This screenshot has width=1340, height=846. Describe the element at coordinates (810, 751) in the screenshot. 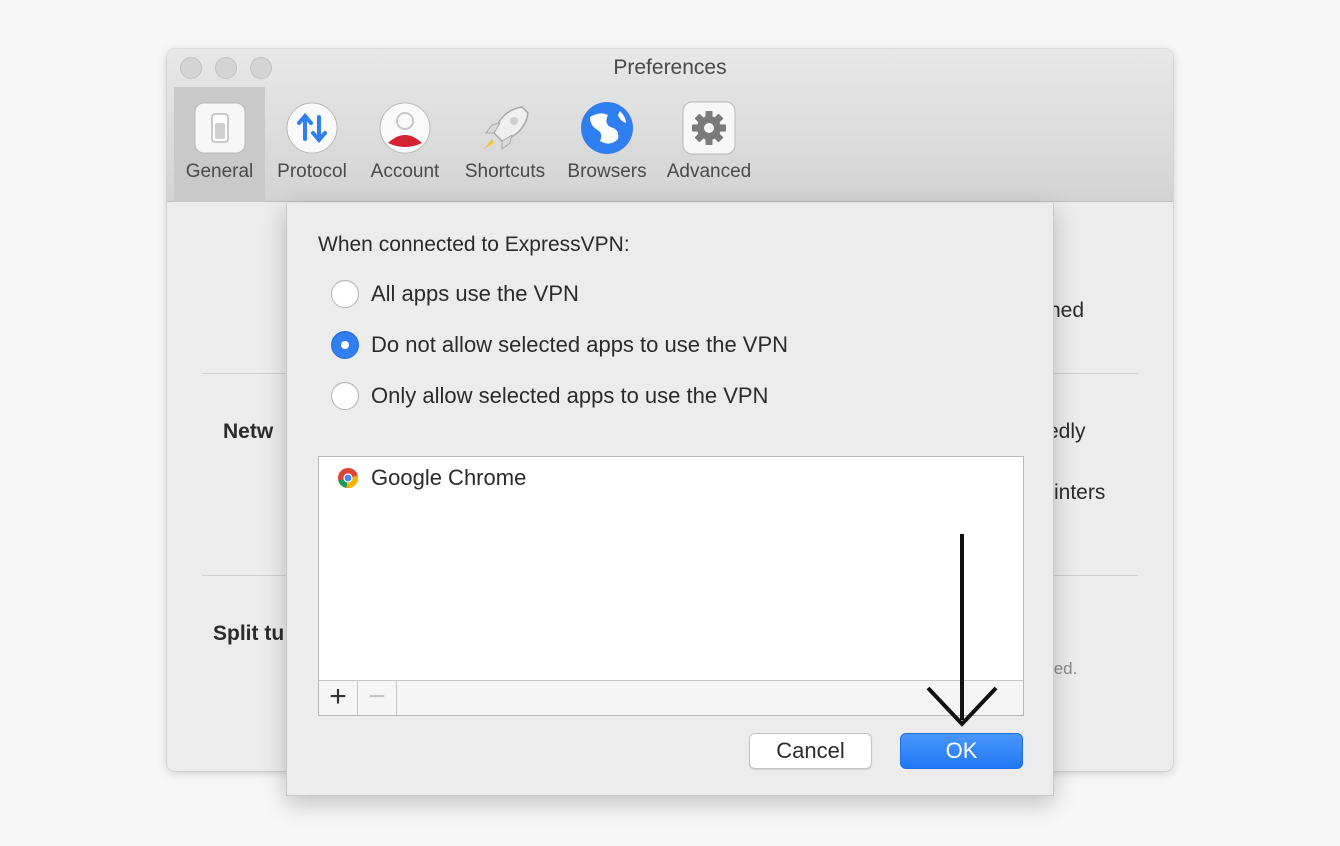

I see `cancel-button: Cancel` at that location.